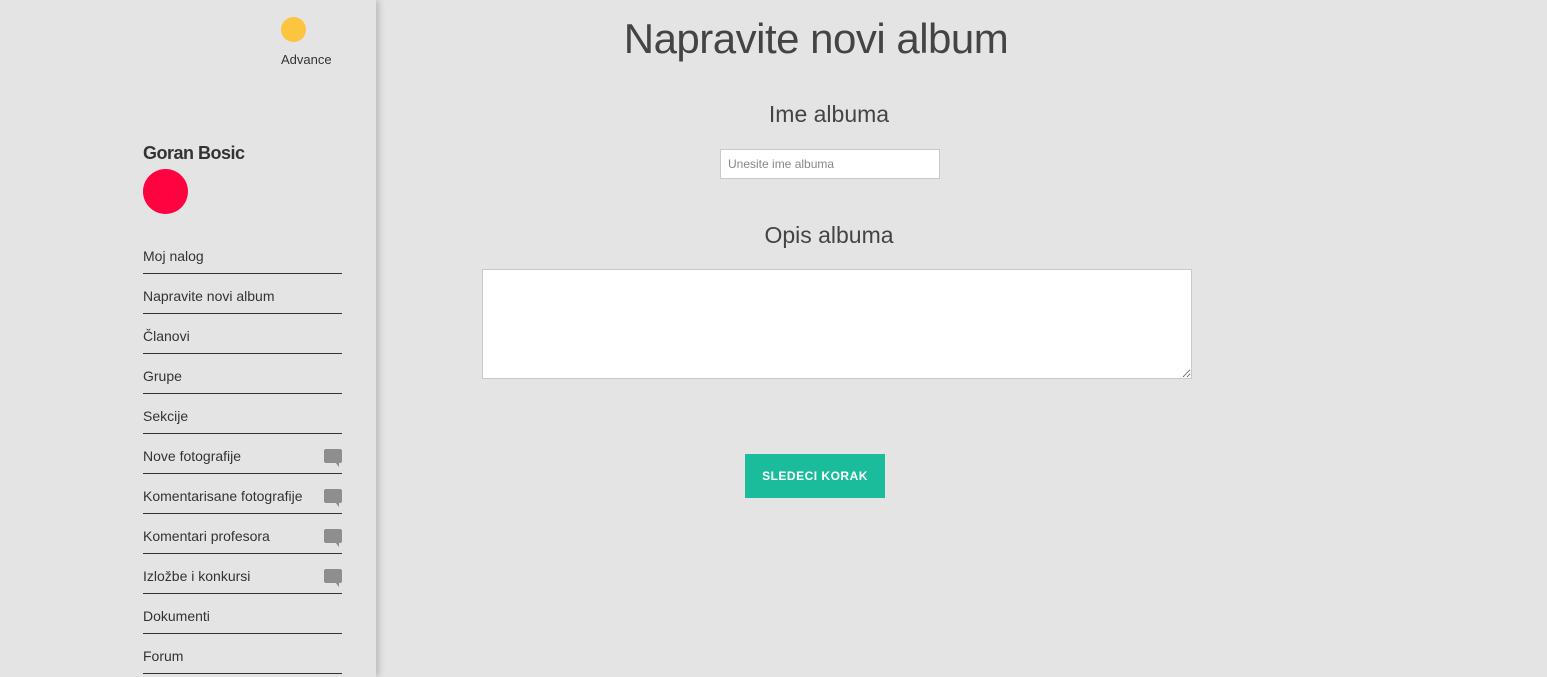  Describe the element at coordinates (197, 575) in the screenshot. I see `sidebar-item-label: Izložbe i konkursi` at that location.